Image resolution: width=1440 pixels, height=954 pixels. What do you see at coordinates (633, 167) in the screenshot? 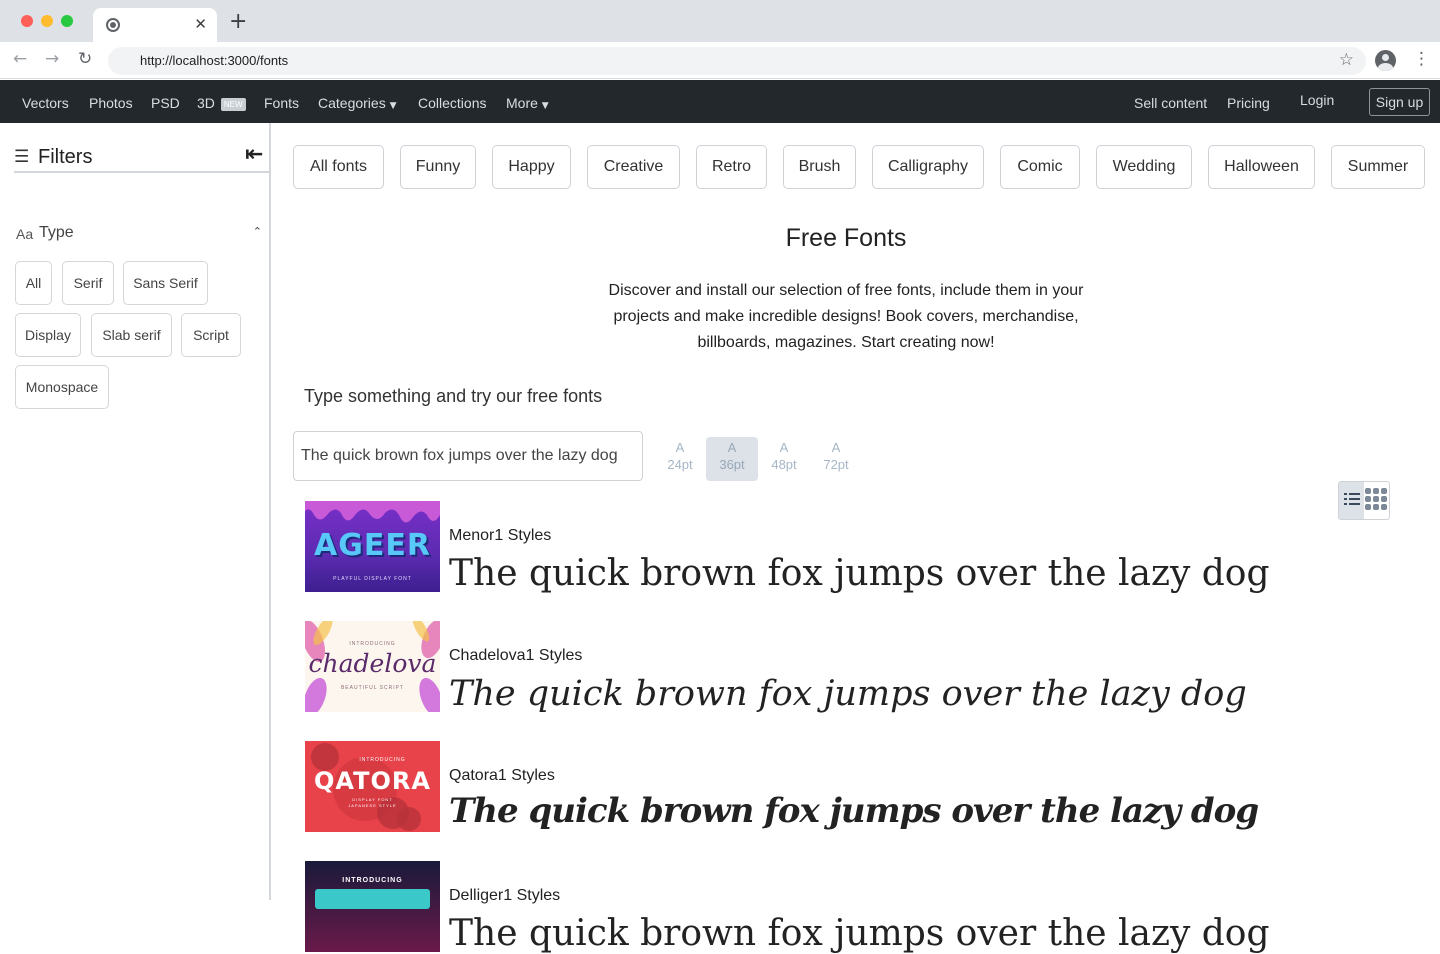
I see `category-creative: Creative` at bounding box center [633, 167].